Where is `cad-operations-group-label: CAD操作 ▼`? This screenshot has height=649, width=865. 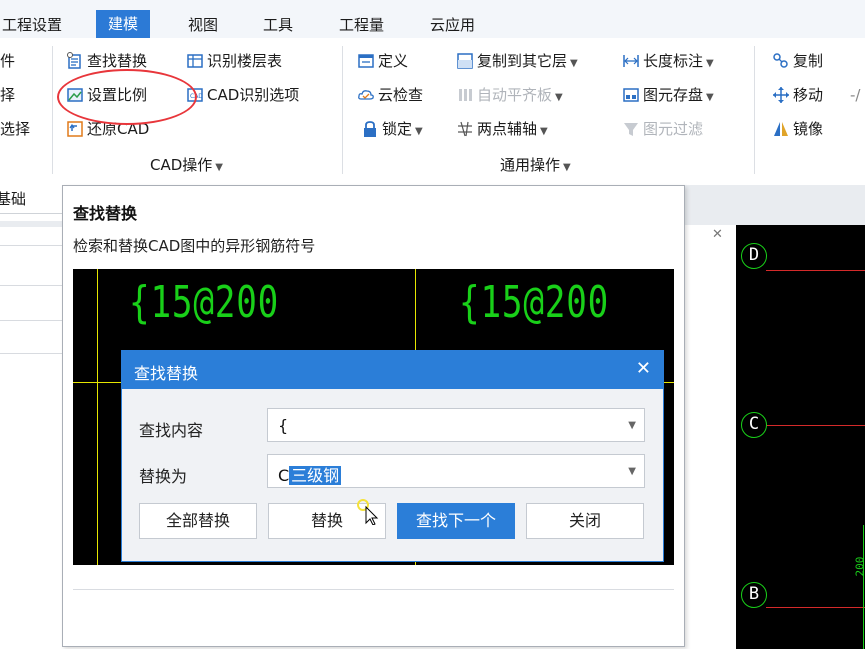 cad-operations-group-label: CAD操作 ▼ is located at coordinates (186, 165).